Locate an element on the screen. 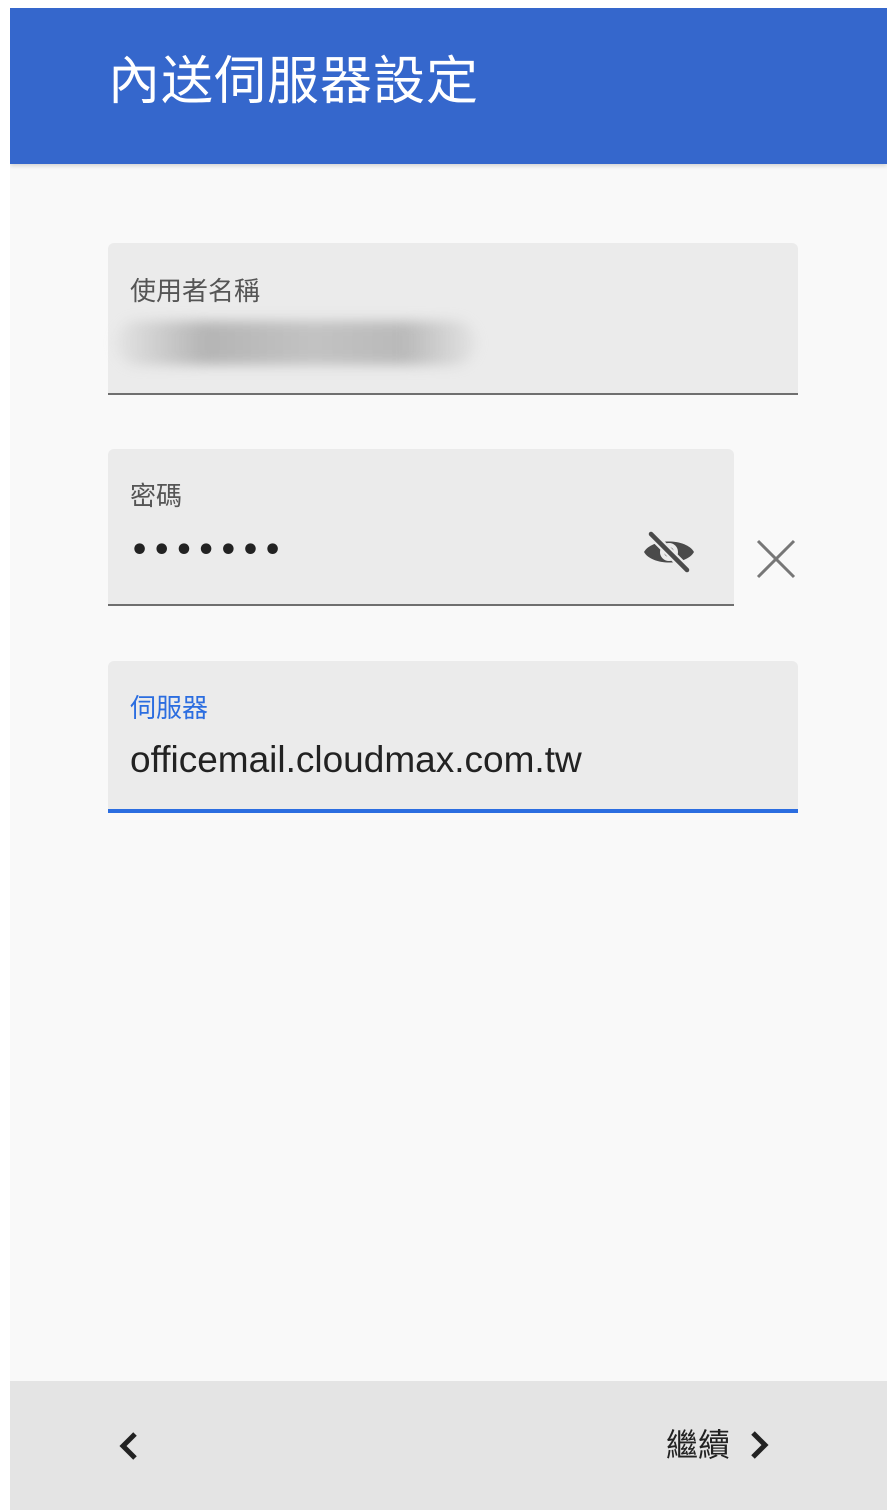 The image size is (887, 1510). bottom-navigation-bar: 繼續 is located at coordinates (448, 1445).